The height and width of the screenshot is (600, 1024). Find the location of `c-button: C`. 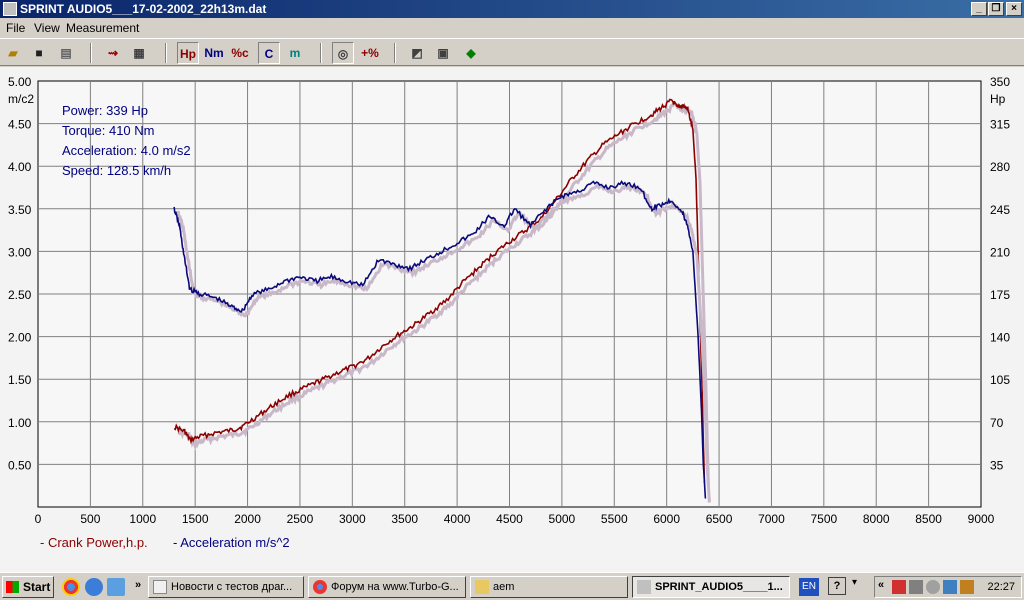

c-button: C is located at coordinates (269, 53).